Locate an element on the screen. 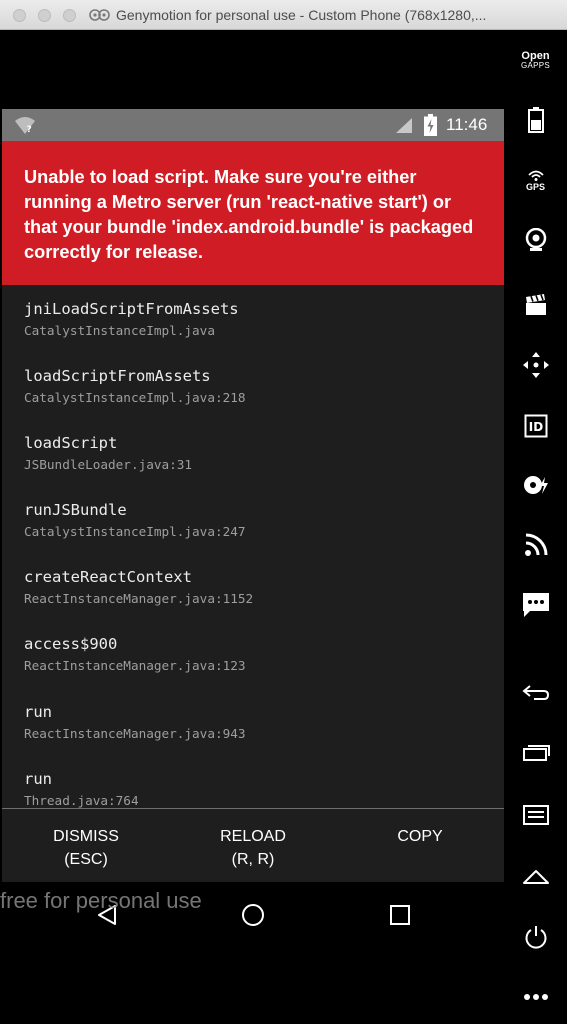  frame-file: ReactInstanceManager.java:123 is located at coordinates (135, 665).